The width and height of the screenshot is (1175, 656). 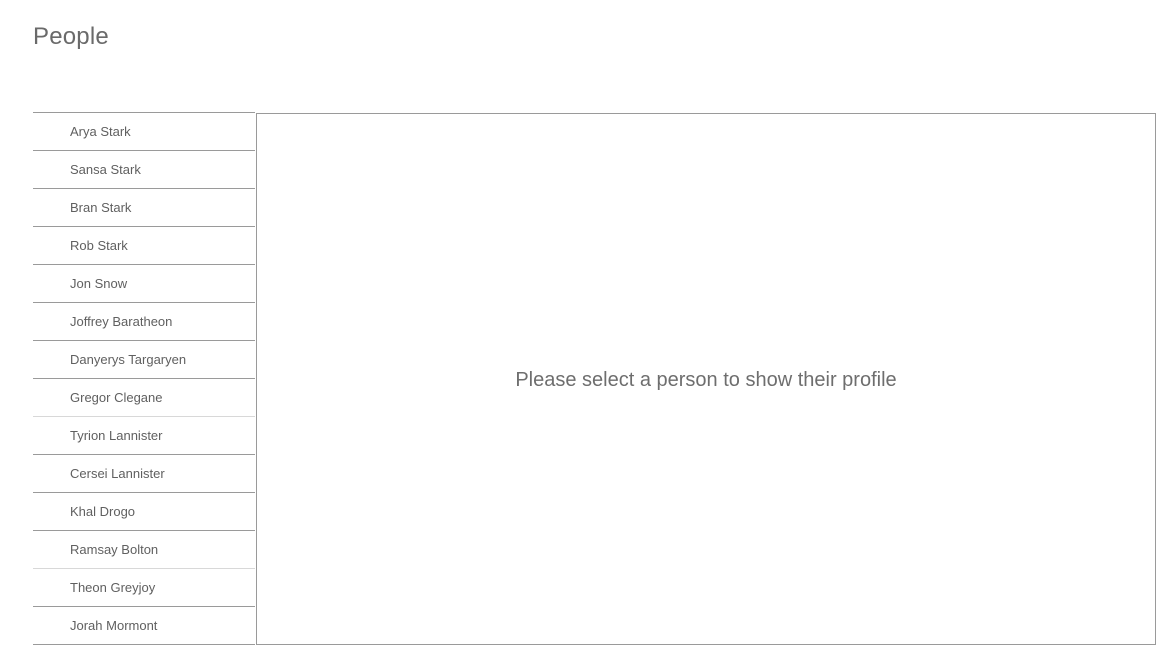 I want to click on page-title: People, so click(x=71, y=36).